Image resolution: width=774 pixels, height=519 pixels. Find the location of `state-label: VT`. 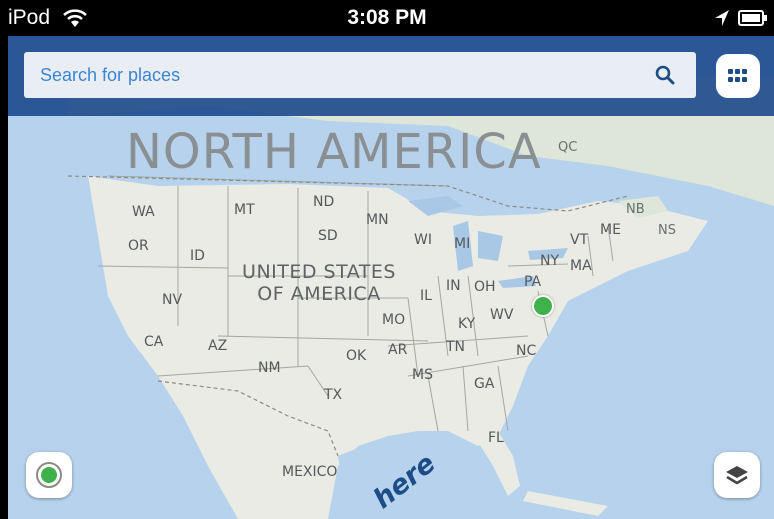

state-label: VT is located at coordinates (579, 240).